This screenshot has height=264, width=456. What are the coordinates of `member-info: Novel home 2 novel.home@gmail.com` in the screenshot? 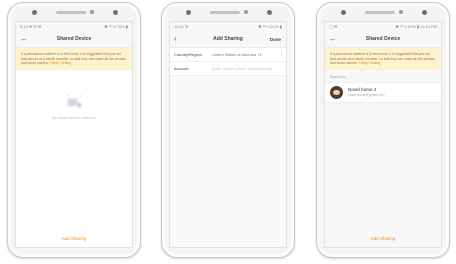 It's located at (366, 92).